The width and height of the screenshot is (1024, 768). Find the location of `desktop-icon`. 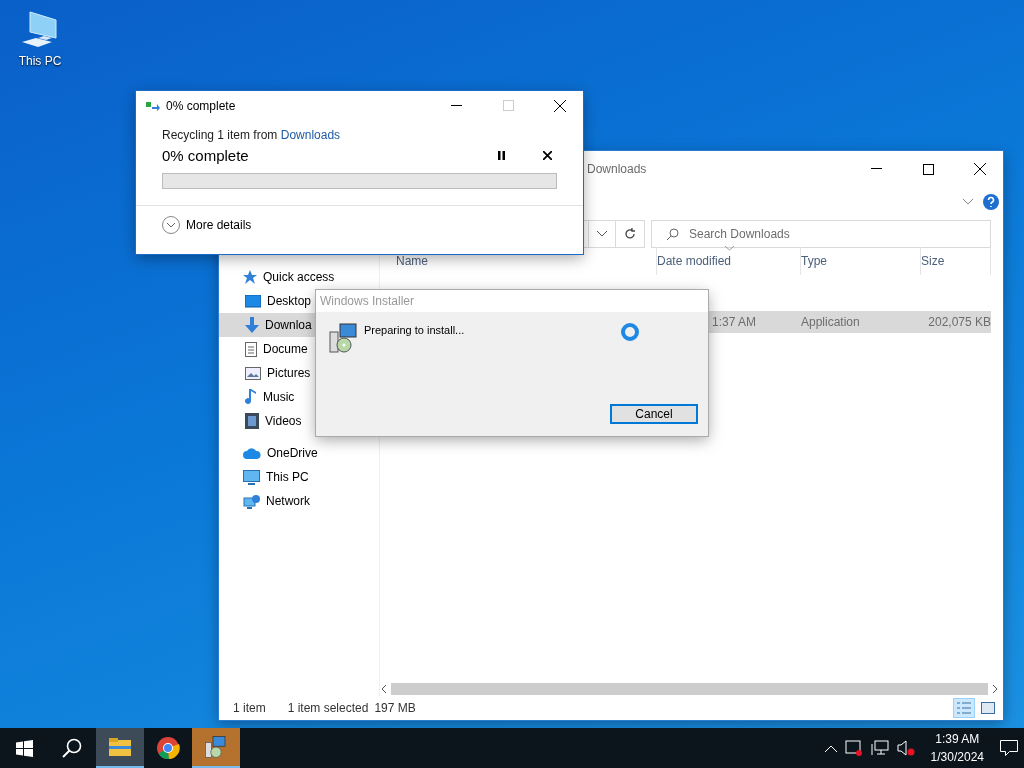

desktop-icon is located at coordinates (253, 301).